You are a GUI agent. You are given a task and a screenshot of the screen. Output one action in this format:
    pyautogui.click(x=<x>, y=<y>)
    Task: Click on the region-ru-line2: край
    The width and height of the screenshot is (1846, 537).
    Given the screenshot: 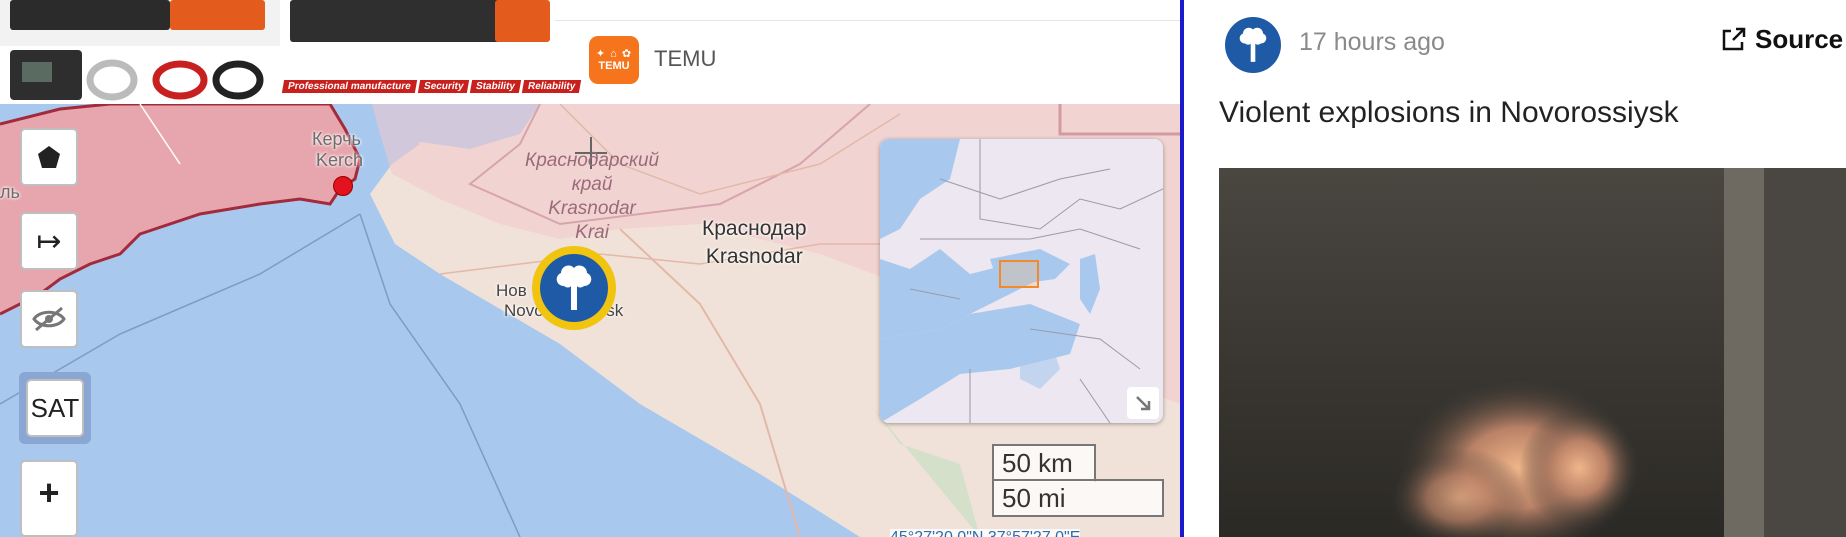 What is the action you would take?
    pyautogui.click(x=592, y=184)
    